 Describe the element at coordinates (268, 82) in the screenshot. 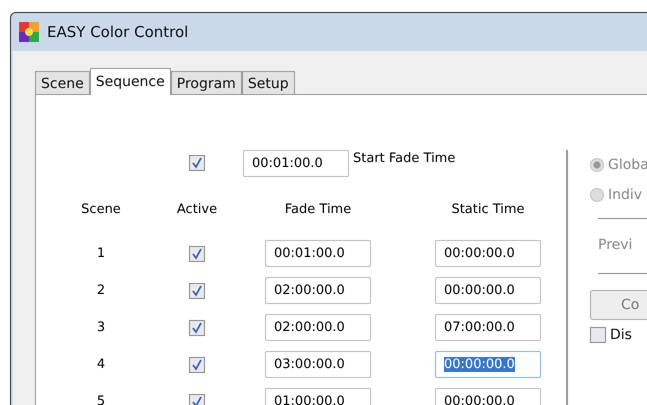

I see `tab: Setup` at that location.